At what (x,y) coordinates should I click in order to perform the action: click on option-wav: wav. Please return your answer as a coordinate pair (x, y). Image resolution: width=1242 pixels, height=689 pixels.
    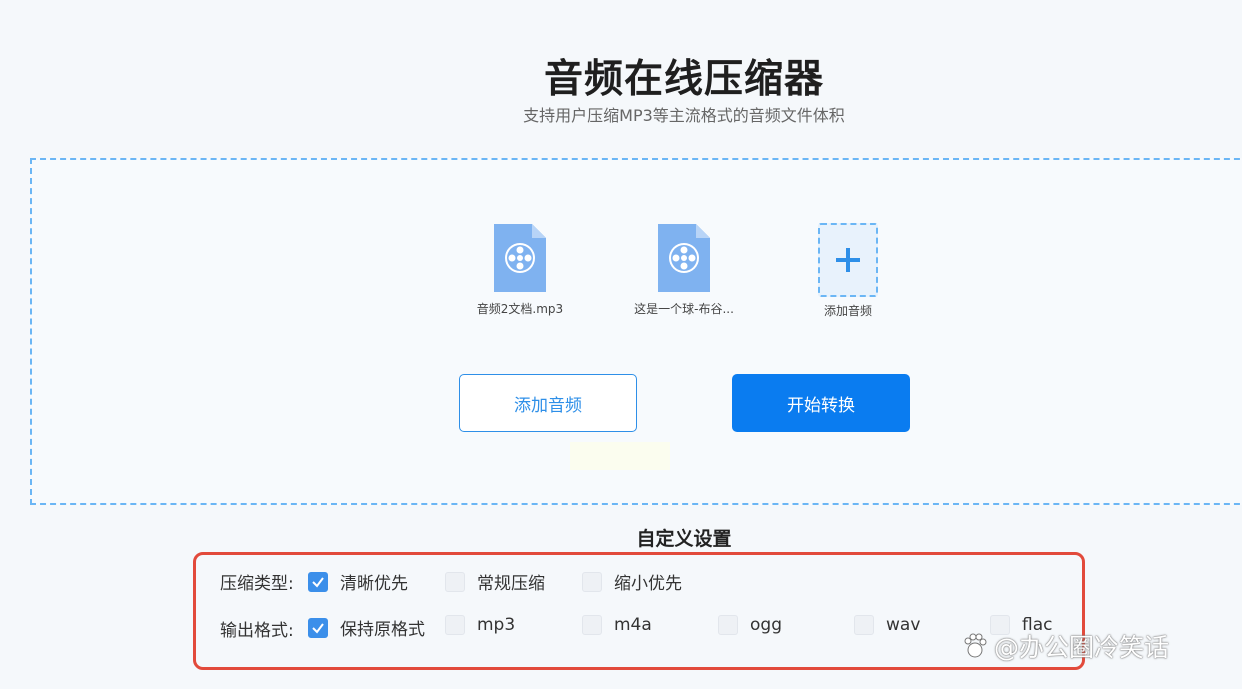
    Looking at the image, I should click on (887, 625).